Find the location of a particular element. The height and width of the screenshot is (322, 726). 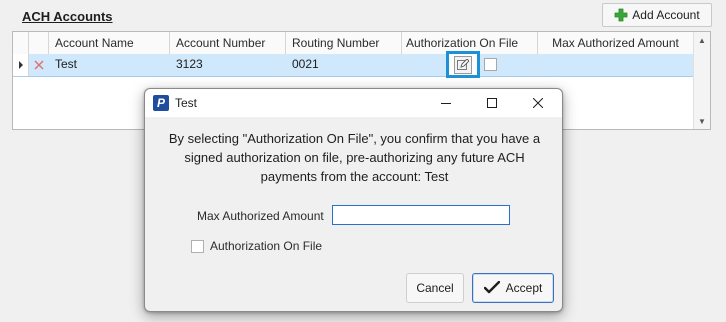

authorization-checkbox-row: Authorization On File is located at coordinates (256, 246).